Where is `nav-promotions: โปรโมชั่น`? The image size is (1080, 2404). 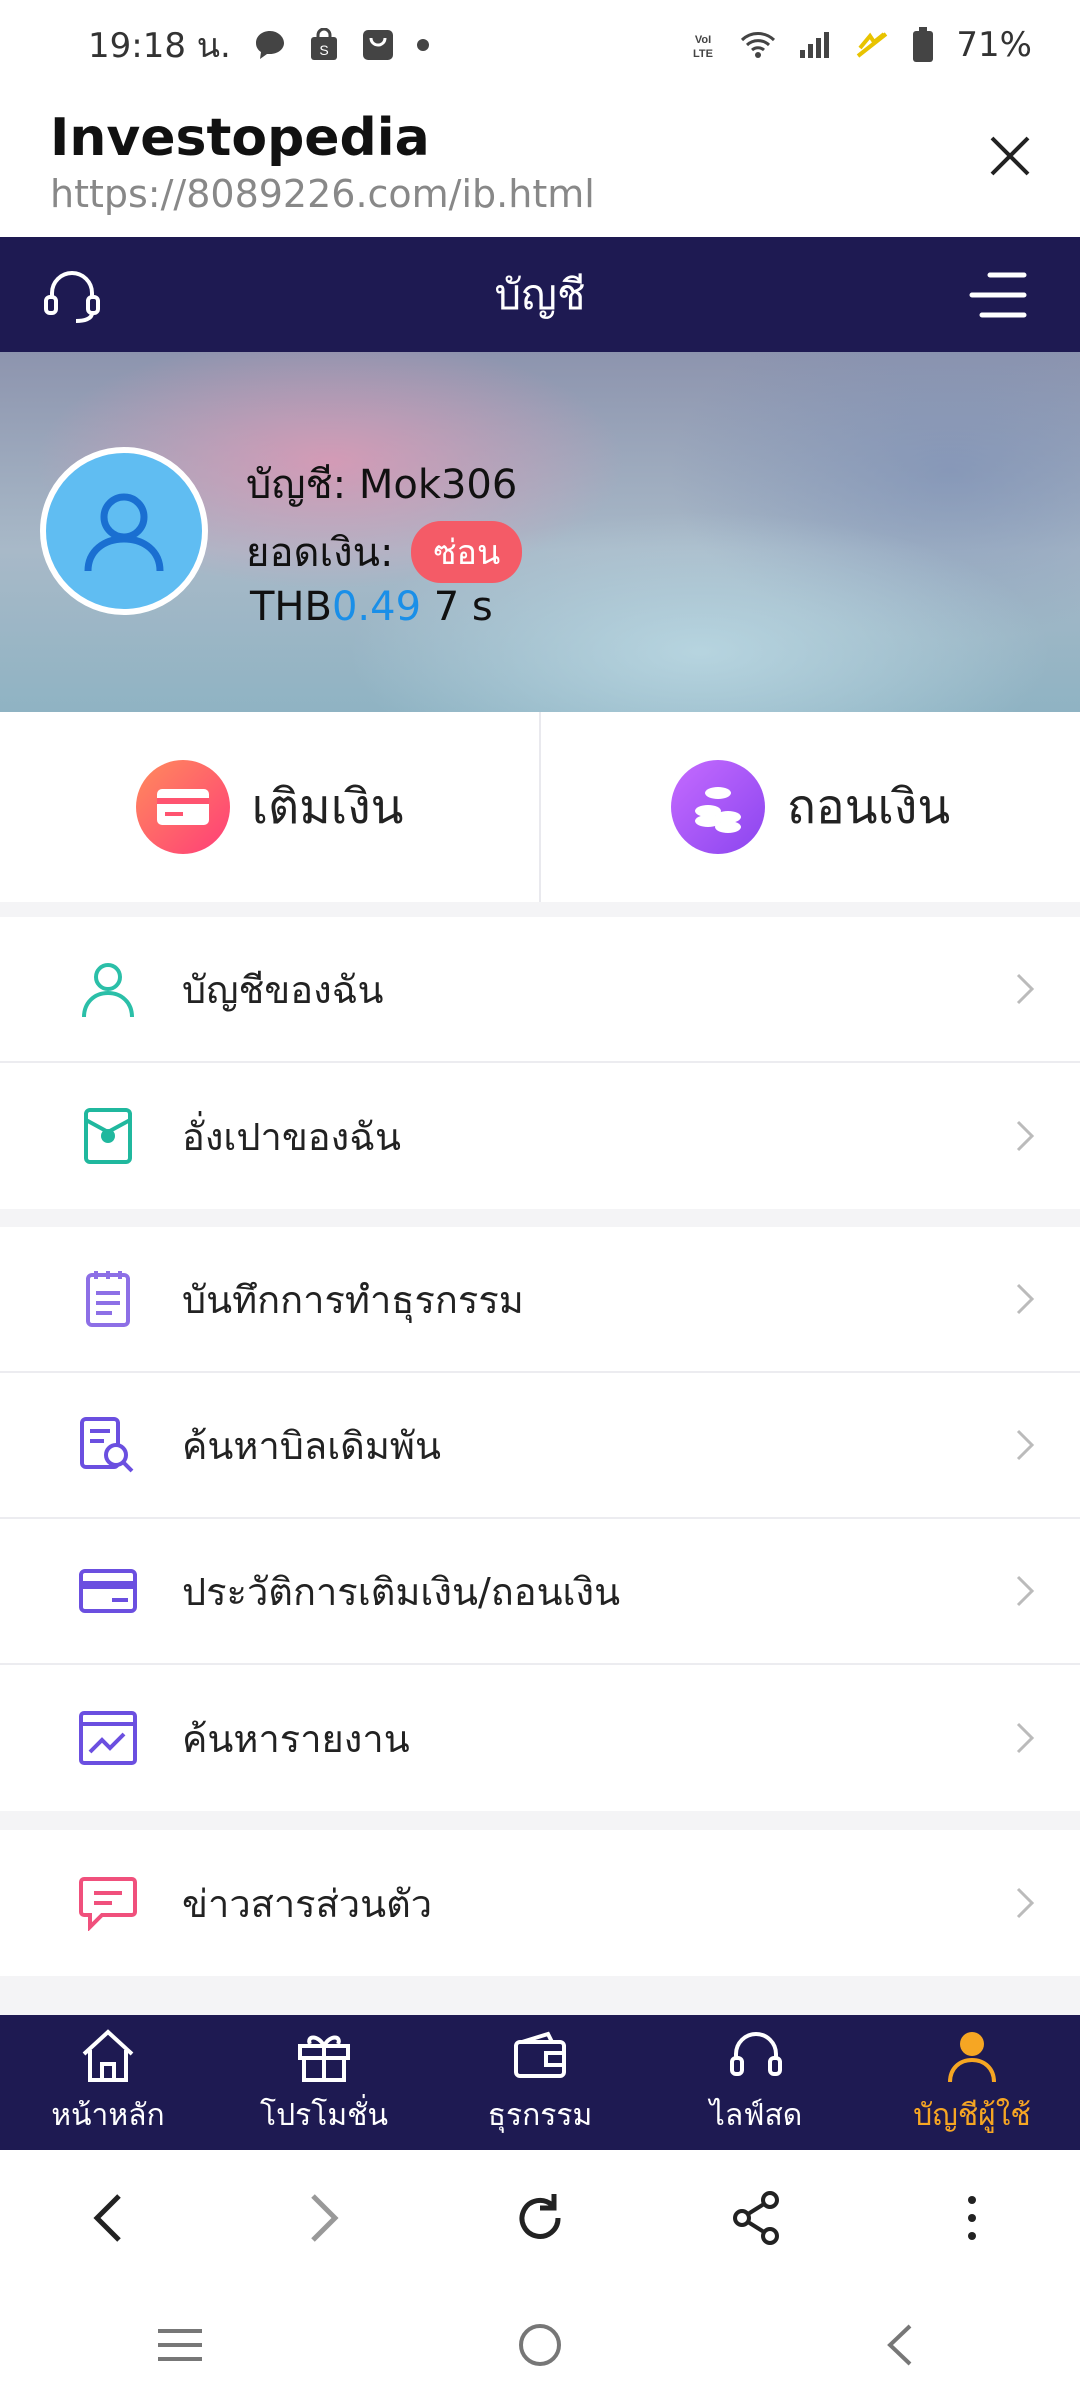
nav-promotions: โปรโมชั่น is located at coordinates (324, 2082).